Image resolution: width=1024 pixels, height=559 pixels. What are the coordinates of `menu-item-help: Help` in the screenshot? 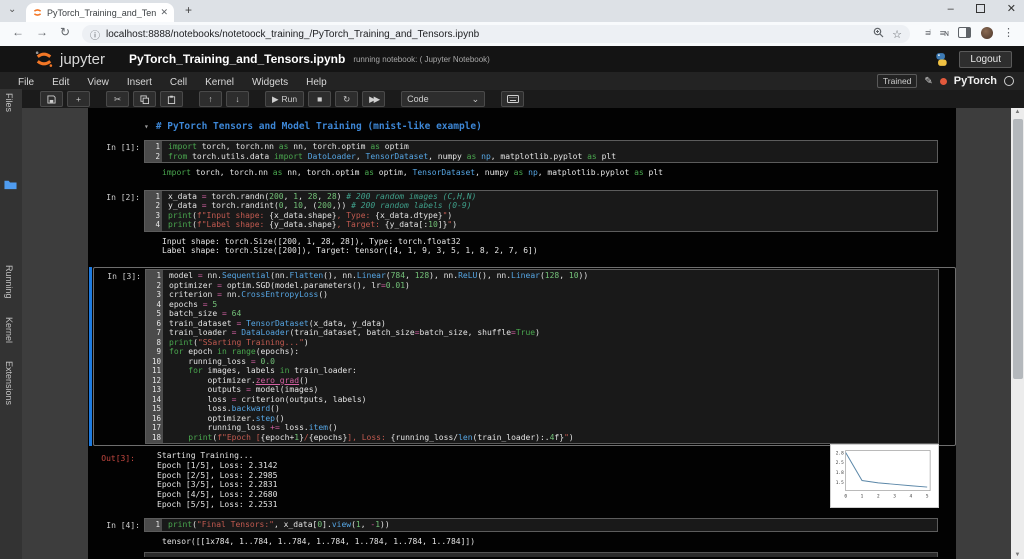 It's located at (316, 82).